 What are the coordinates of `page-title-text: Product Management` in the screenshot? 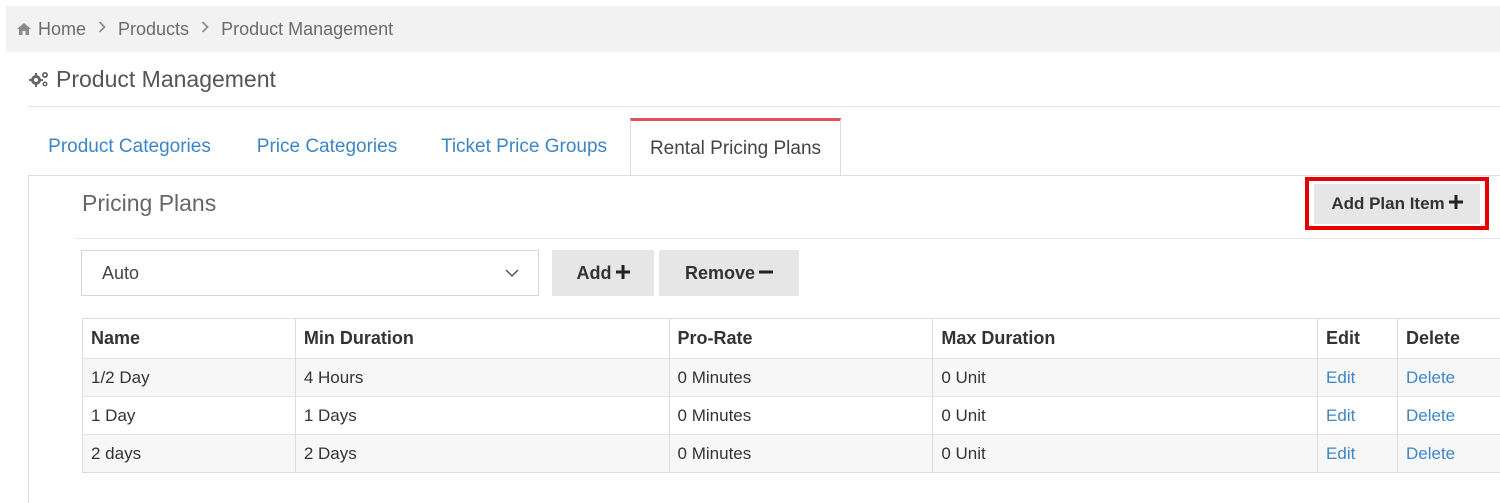 It's located at (166, 78).